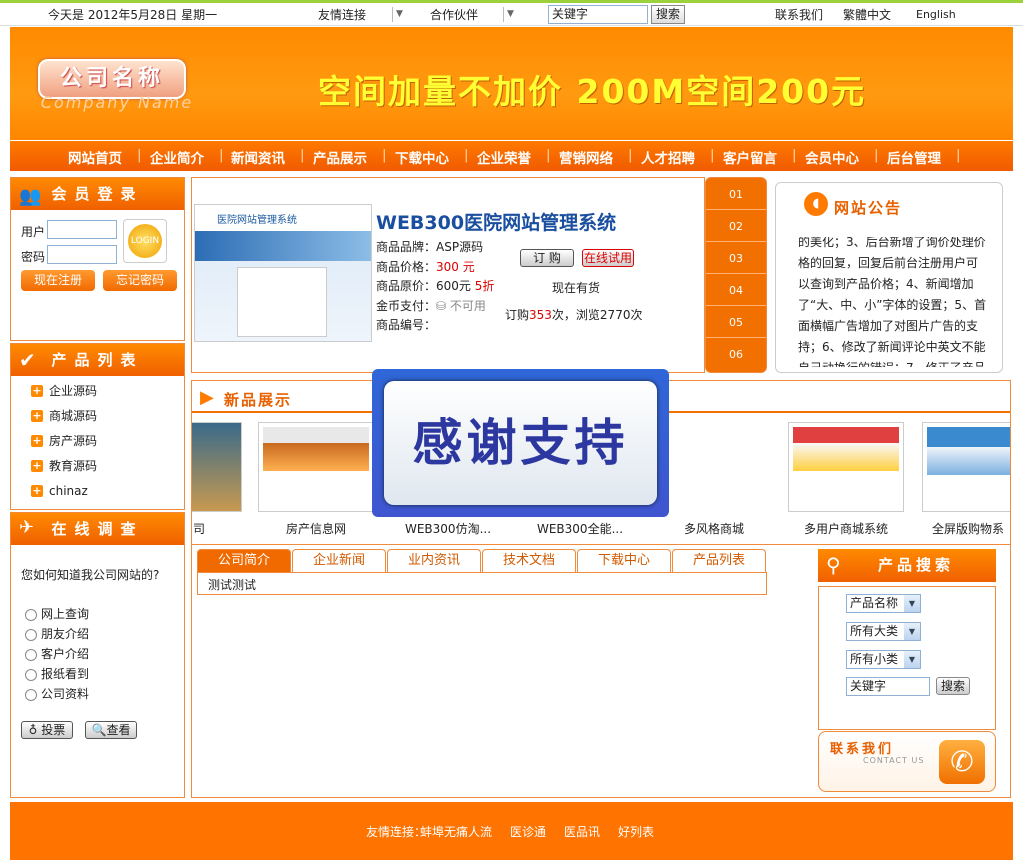 This screenshot has width=1023, height=860. What do you see at coordinates (57, 674) in the screenshot?
I see `survey-option: 报纸看到` at bounding box center [57, 674].